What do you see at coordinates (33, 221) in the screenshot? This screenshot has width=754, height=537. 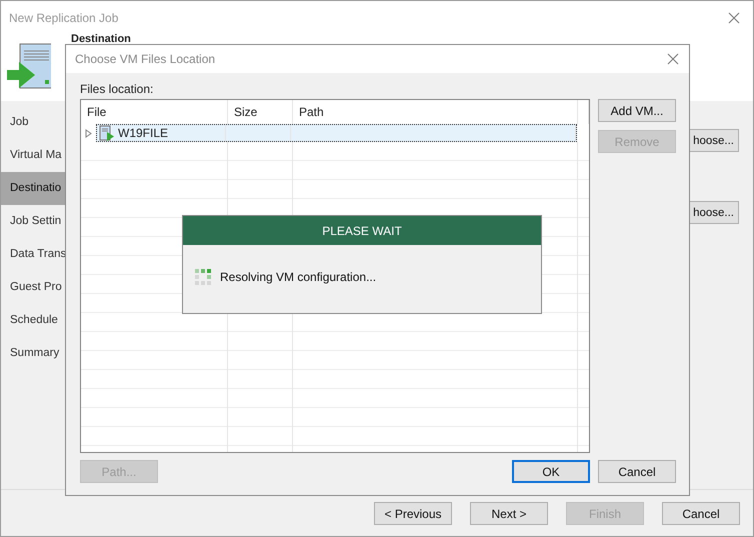 I see `wizard-step: Job Settin` at bounding box center [33, 221].